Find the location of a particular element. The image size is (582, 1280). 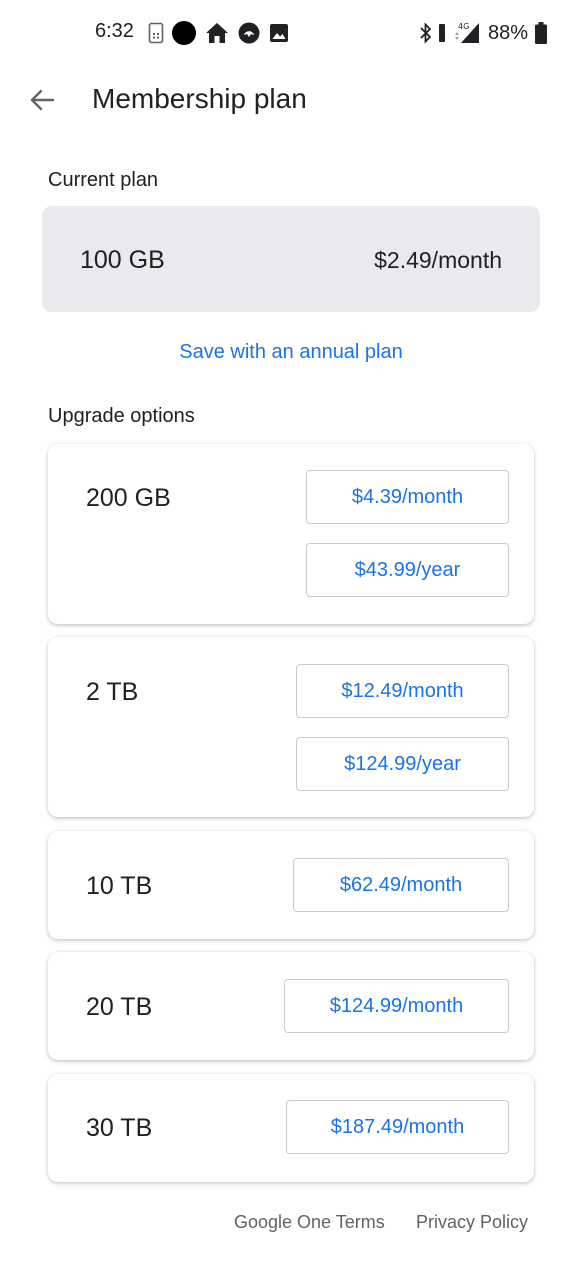

page-title: Membership plan is located at coordinates (199, 98).